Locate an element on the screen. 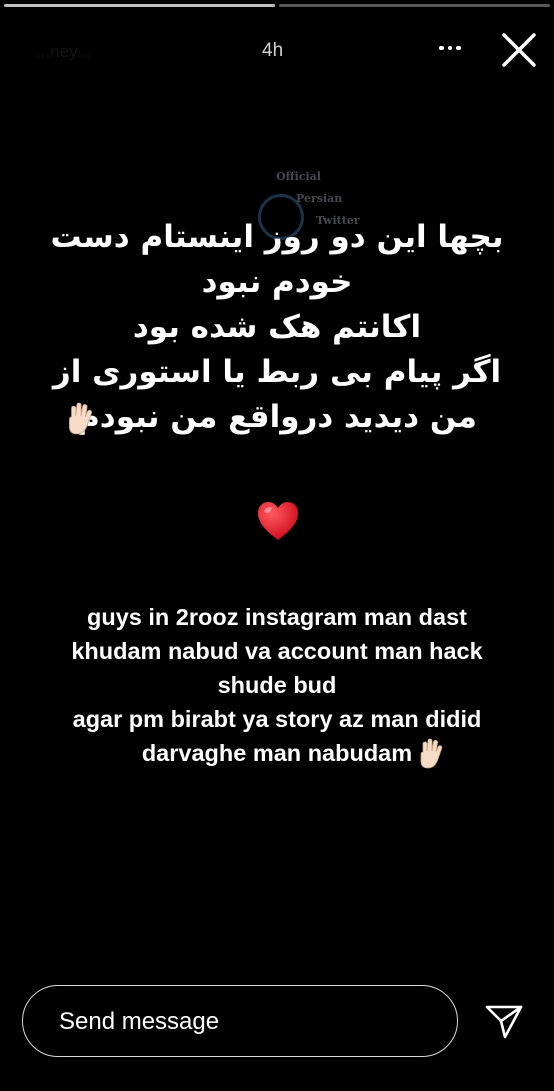 The width and height of the screenshot is (554, 1091). story-progress-bar is located at coordinates (277, 5).